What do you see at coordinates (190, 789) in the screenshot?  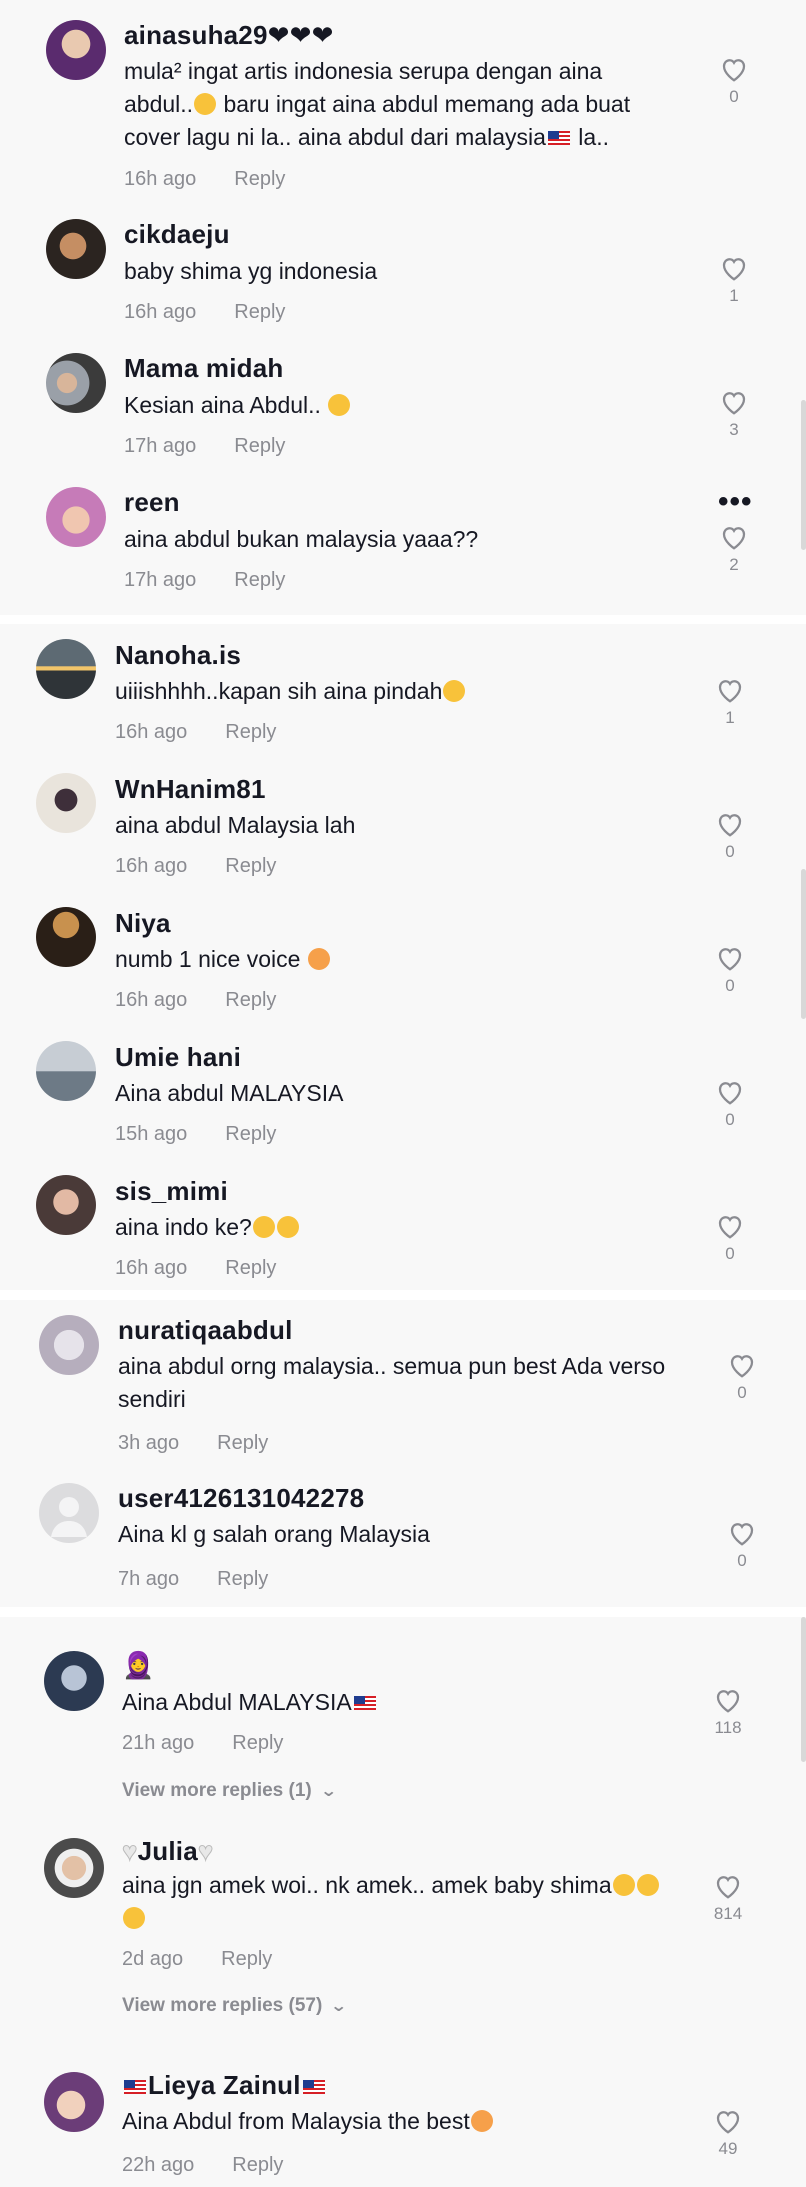 I see `comment-username: WnHanim81` at bounding box center [190, 789].